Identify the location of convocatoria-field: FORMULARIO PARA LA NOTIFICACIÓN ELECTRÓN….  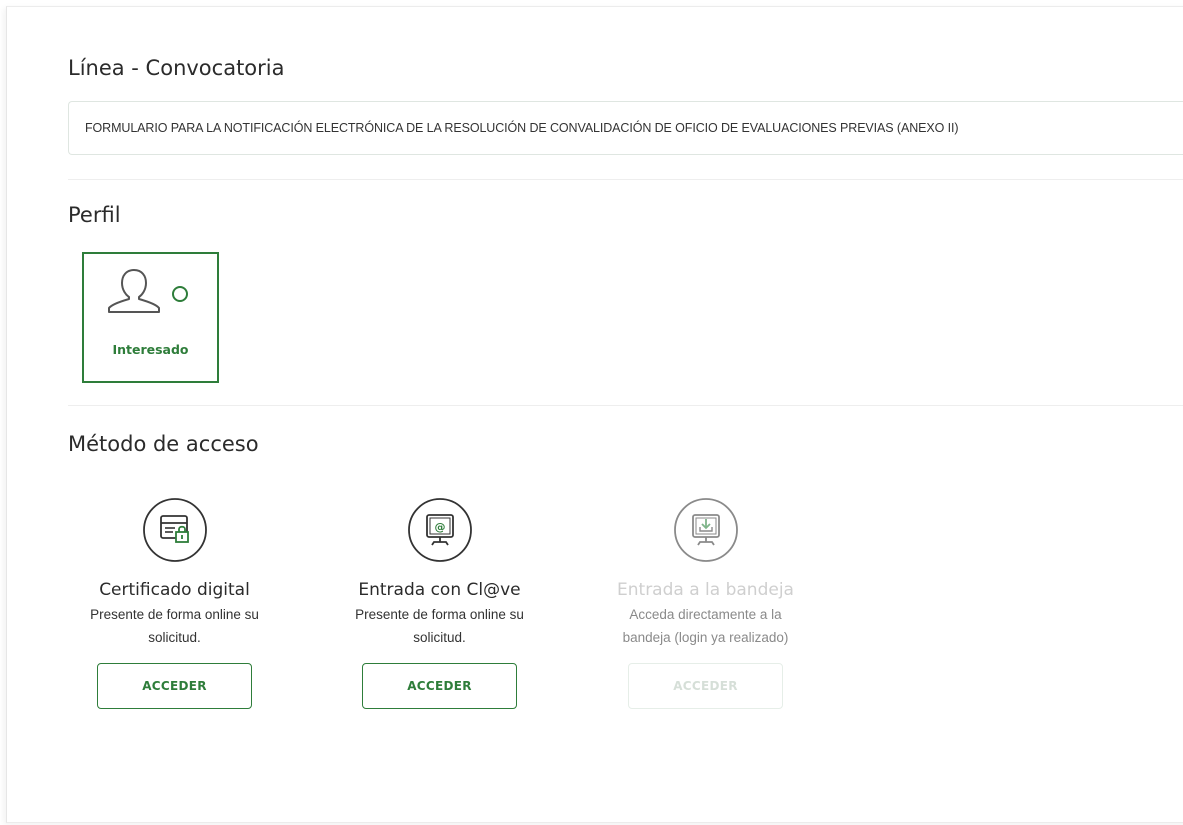
(625, 128).